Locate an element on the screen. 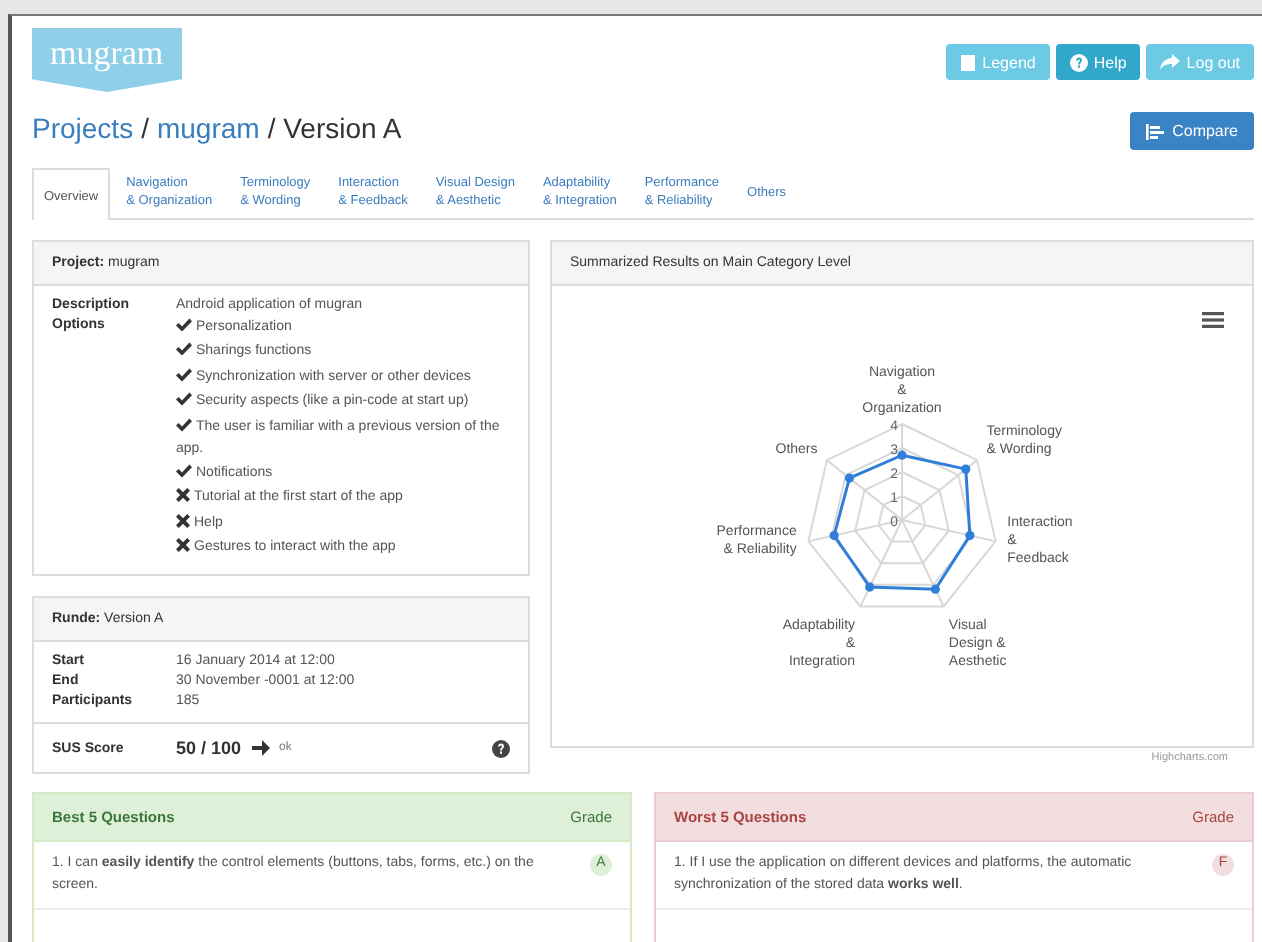  bars-icon is located at coordinates (1155, 131).